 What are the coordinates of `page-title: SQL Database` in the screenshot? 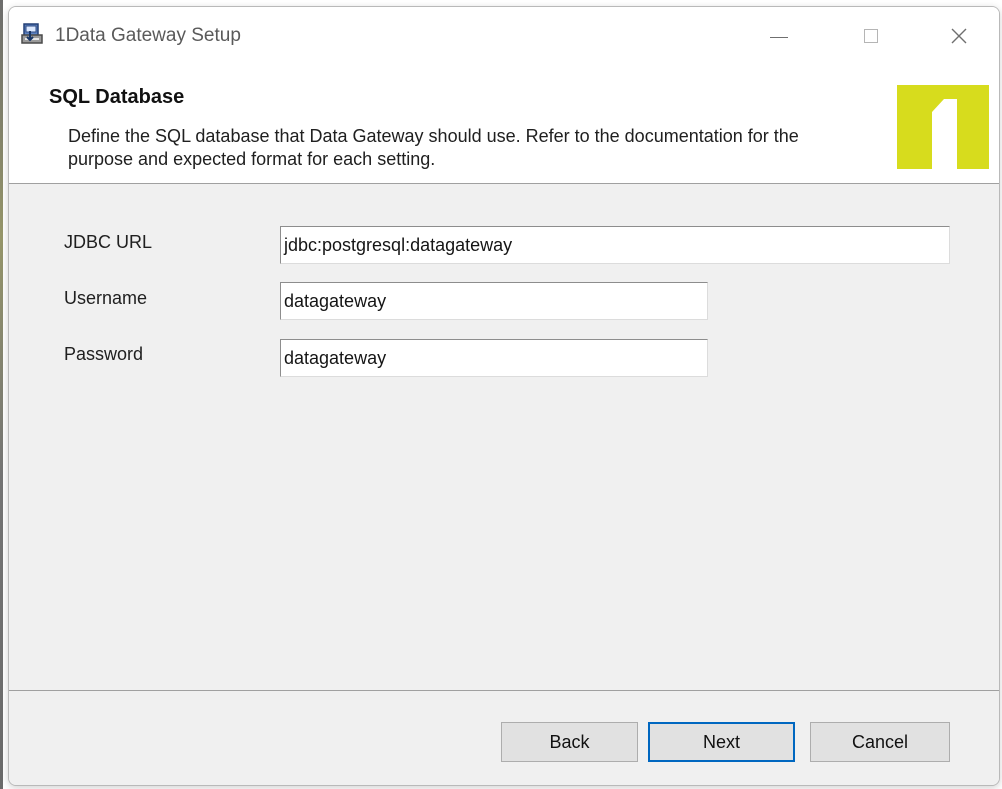 It's located at (117, 97).